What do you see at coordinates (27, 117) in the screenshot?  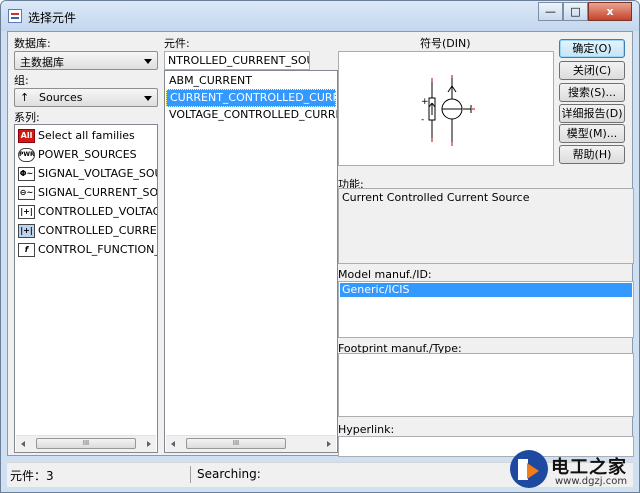 I see `family-label: 系列:` at bounding box center [27, 117].